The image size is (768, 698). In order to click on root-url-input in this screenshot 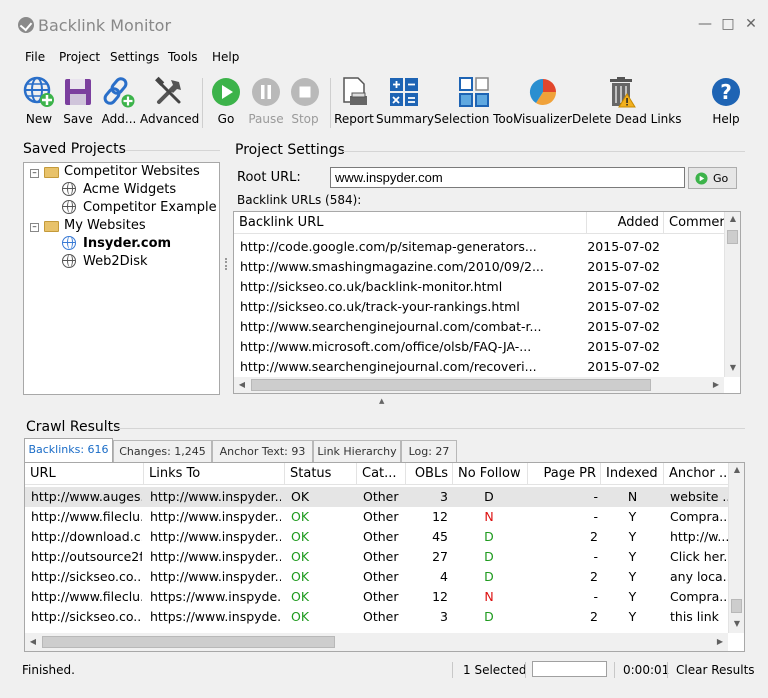, I will do `click(507, 177)`.